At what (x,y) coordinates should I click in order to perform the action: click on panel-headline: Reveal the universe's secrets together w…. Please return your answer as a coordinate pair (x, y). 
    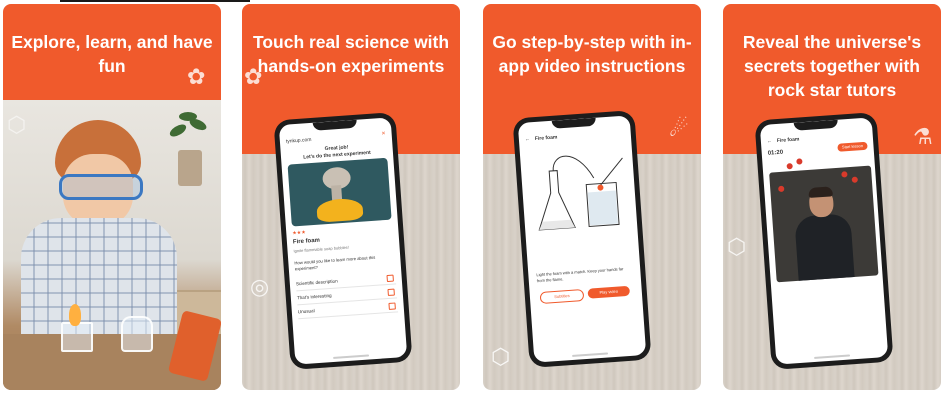
    Looking at the image, I should click on (832, 66).